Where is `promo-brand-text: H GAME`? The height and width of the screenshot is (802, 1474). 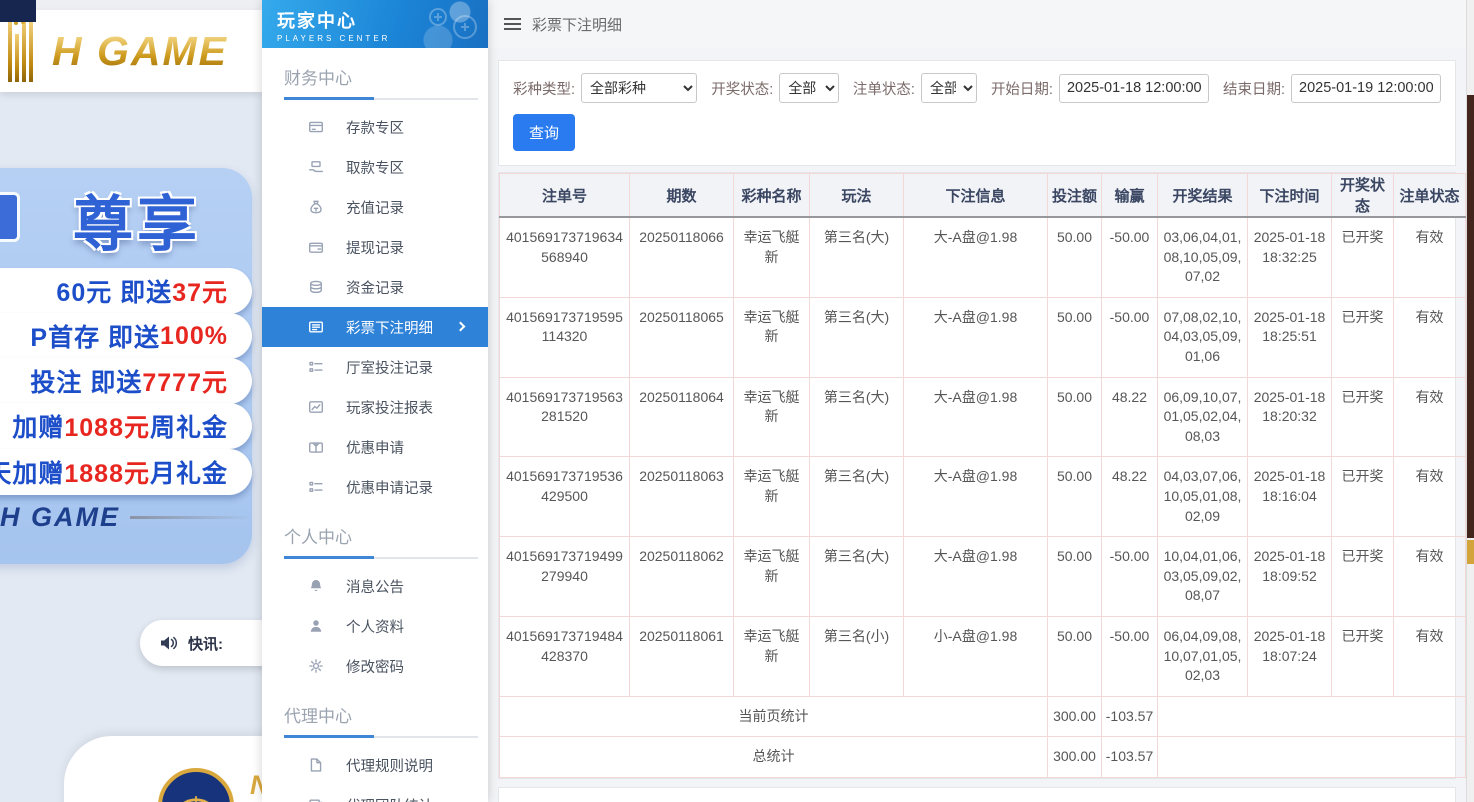 promo-brand-text: H GAME is located at coordinates (60, 517).